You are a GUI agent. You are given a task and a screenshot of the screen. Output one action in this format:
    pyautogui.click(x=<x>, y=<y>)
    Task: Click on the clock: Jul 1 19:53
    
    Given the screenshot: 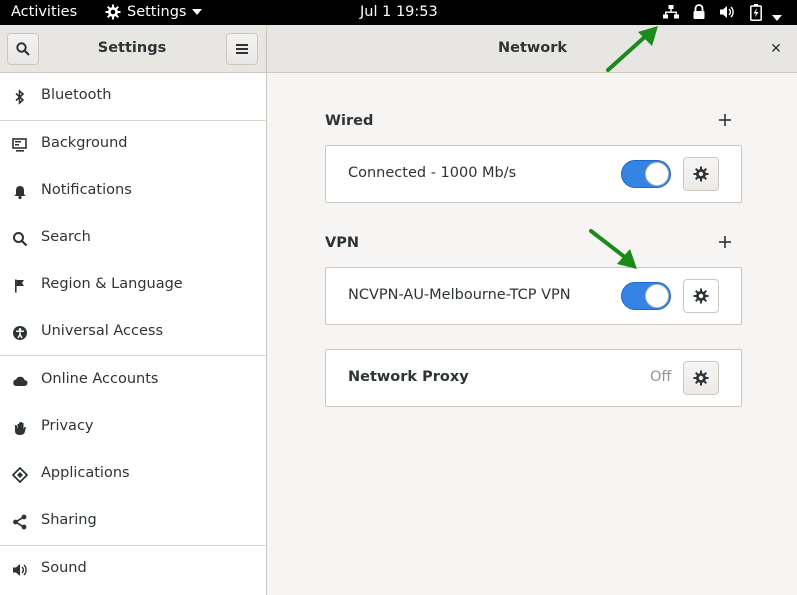 What is the action you would take?
    pyautogui.click(x=399, y=12)
    